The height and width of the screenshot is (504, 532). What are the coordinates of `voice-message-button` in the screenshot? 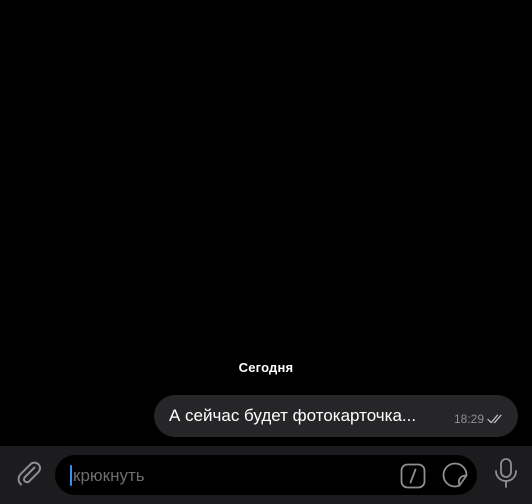 It's located at (506, 475).